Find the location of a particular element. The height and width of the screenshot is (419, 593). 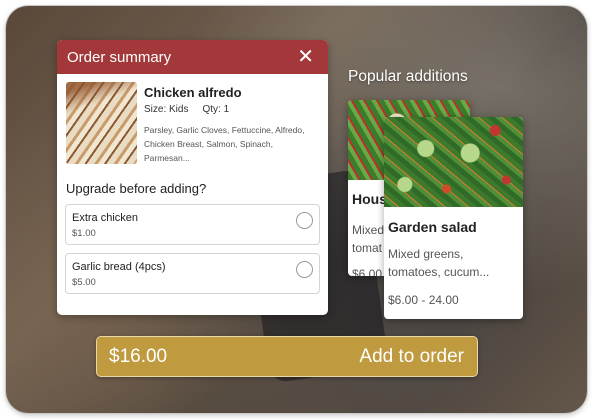

card-image is located at coordinates (453, 162).